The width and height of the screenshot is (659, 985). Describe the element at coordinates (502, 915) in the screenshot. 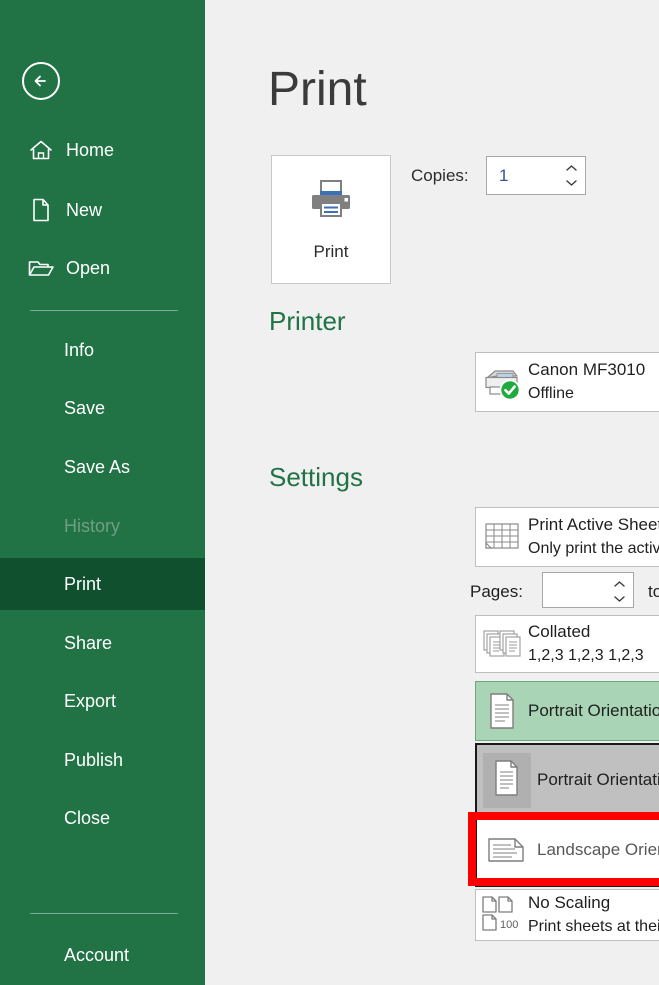

I see `scaling-100-icon: 100` at that location.